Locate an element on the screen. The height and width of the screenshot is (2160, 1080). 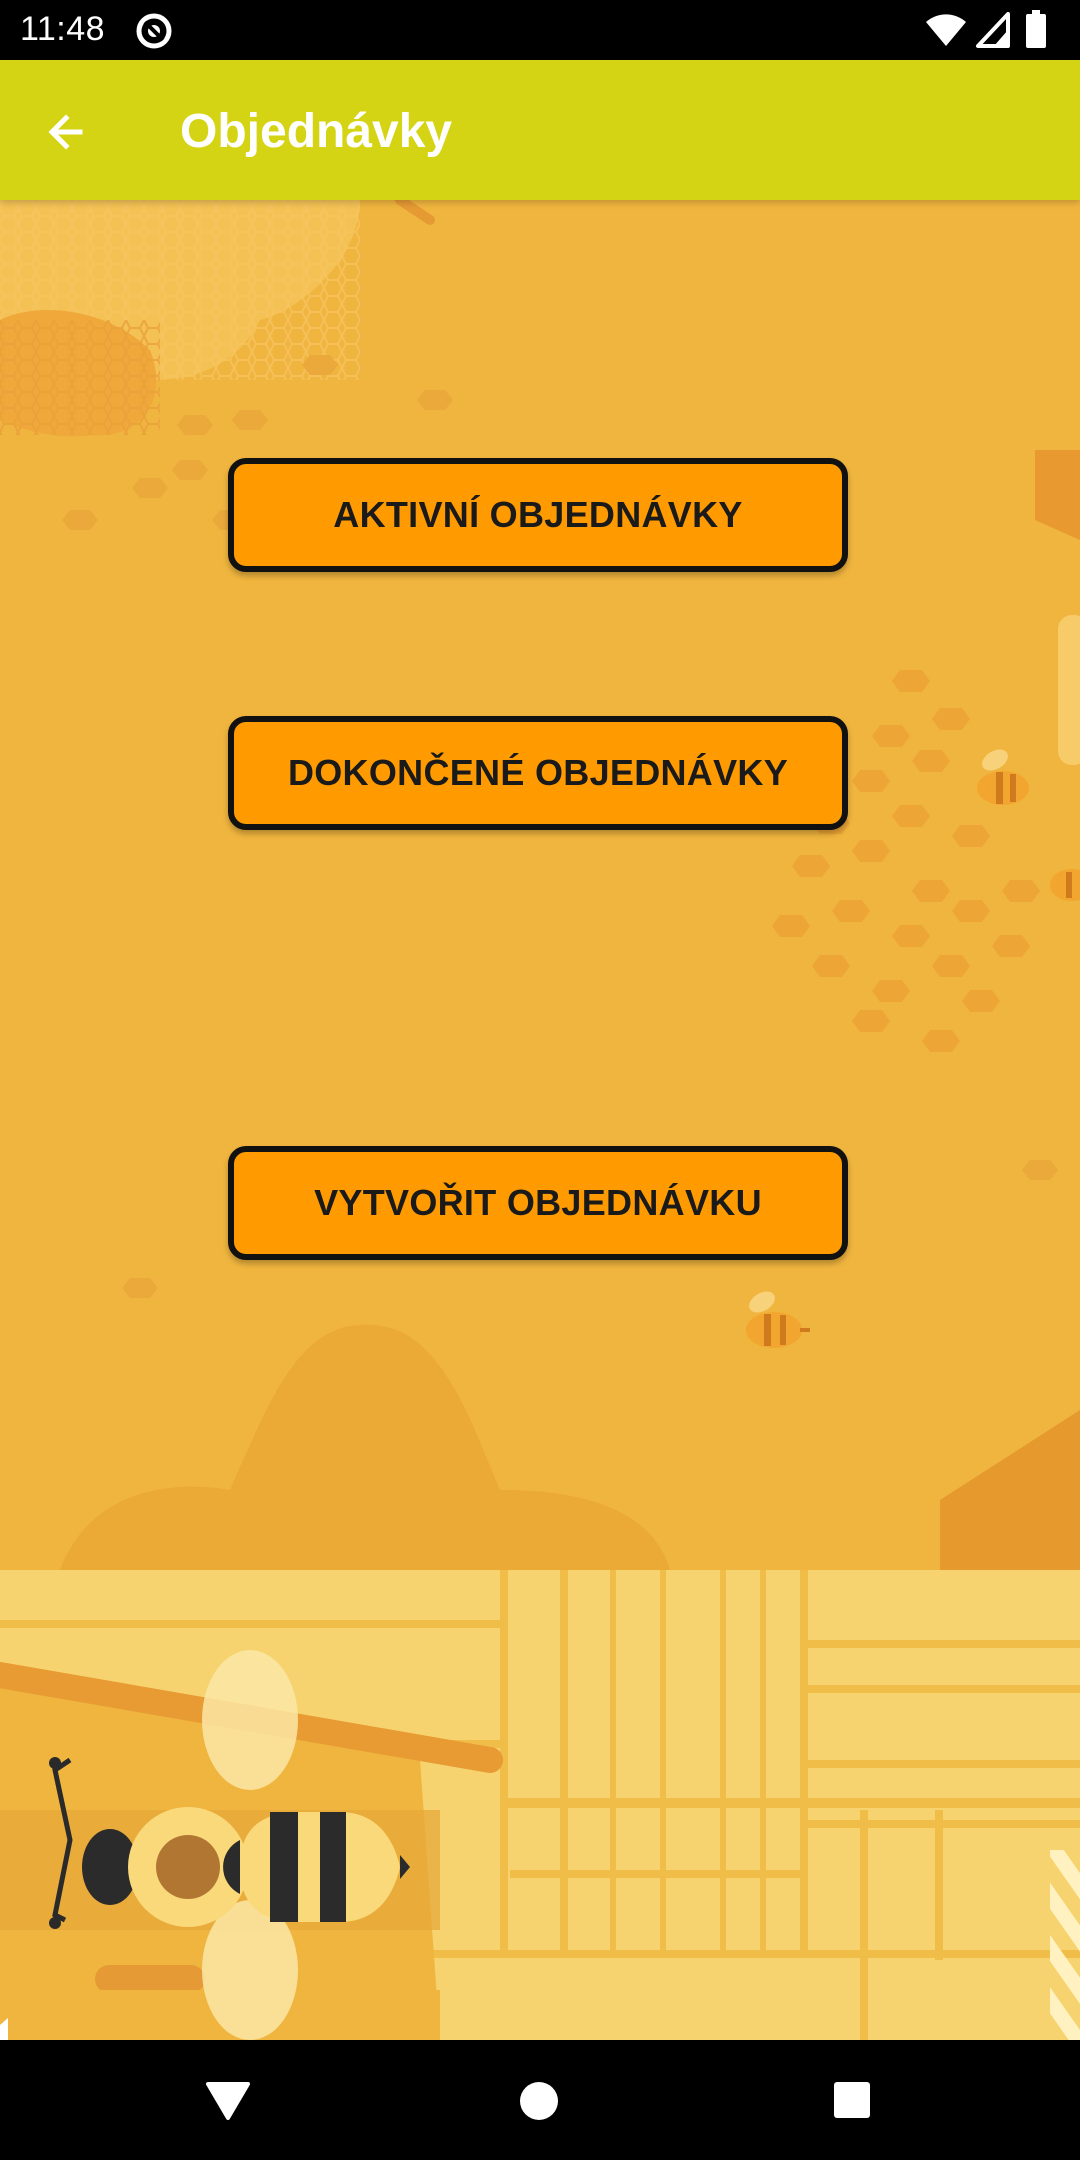
wifi-icon is located at coordinates (946, 30).